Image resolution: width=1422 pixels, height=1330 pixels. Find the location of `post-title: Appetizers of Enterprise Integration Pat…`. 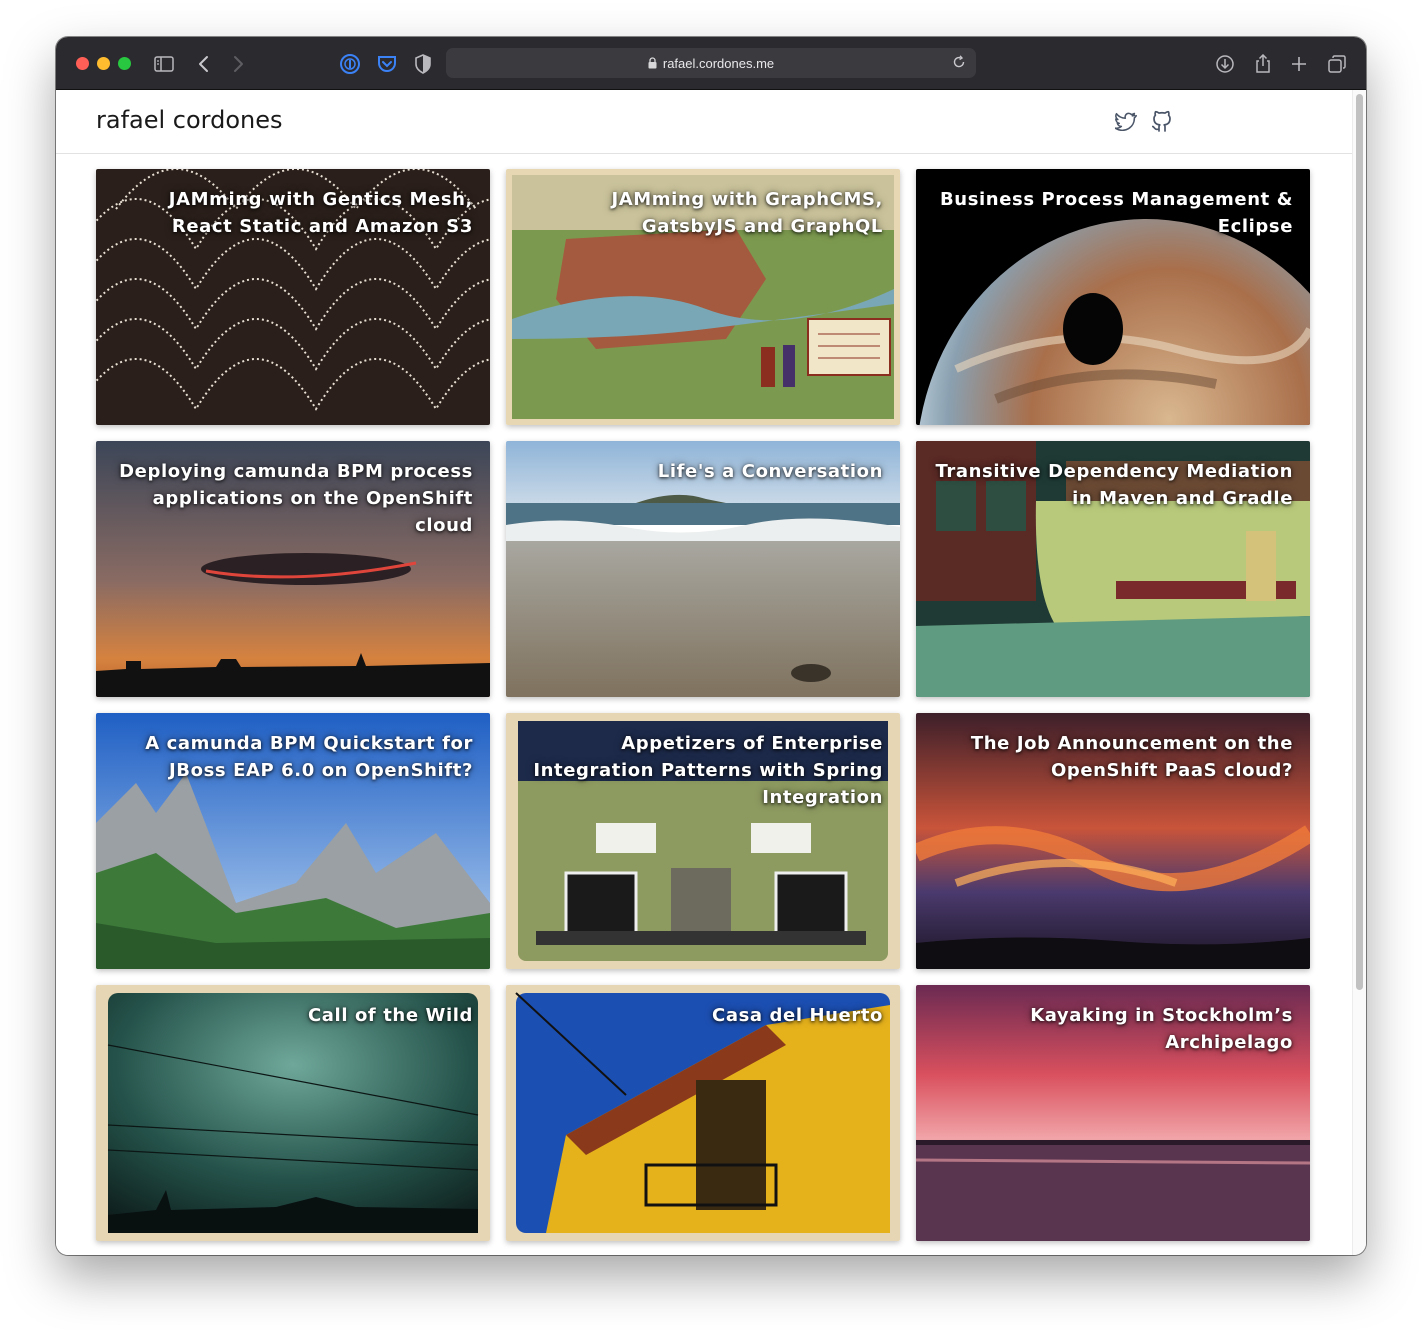

post-title: Appetizers of Enterprise Integration Pat… is located at coordinates (708, 770).